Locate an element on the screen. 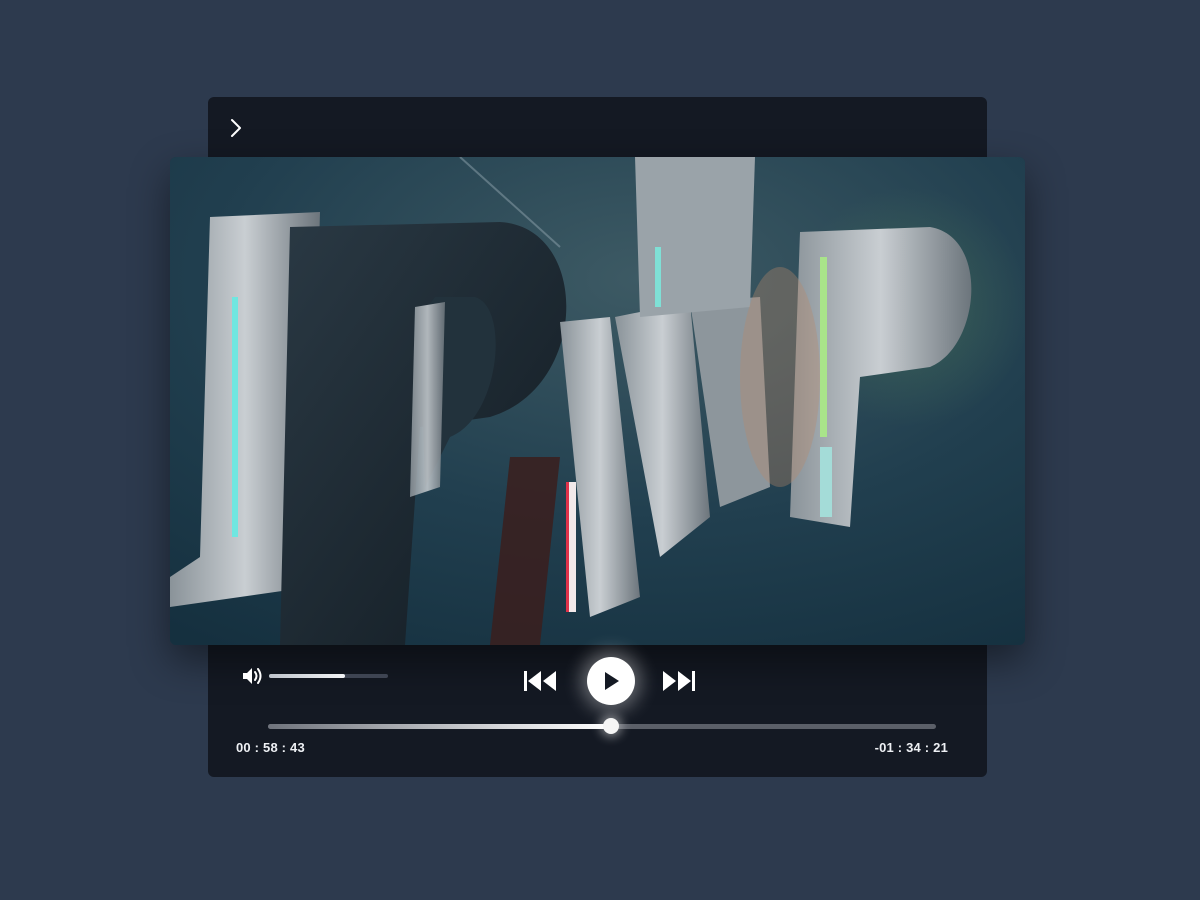 This screenshot has width=1200, height=900. speaker-volume-icon is located at coordinates (252, 676).